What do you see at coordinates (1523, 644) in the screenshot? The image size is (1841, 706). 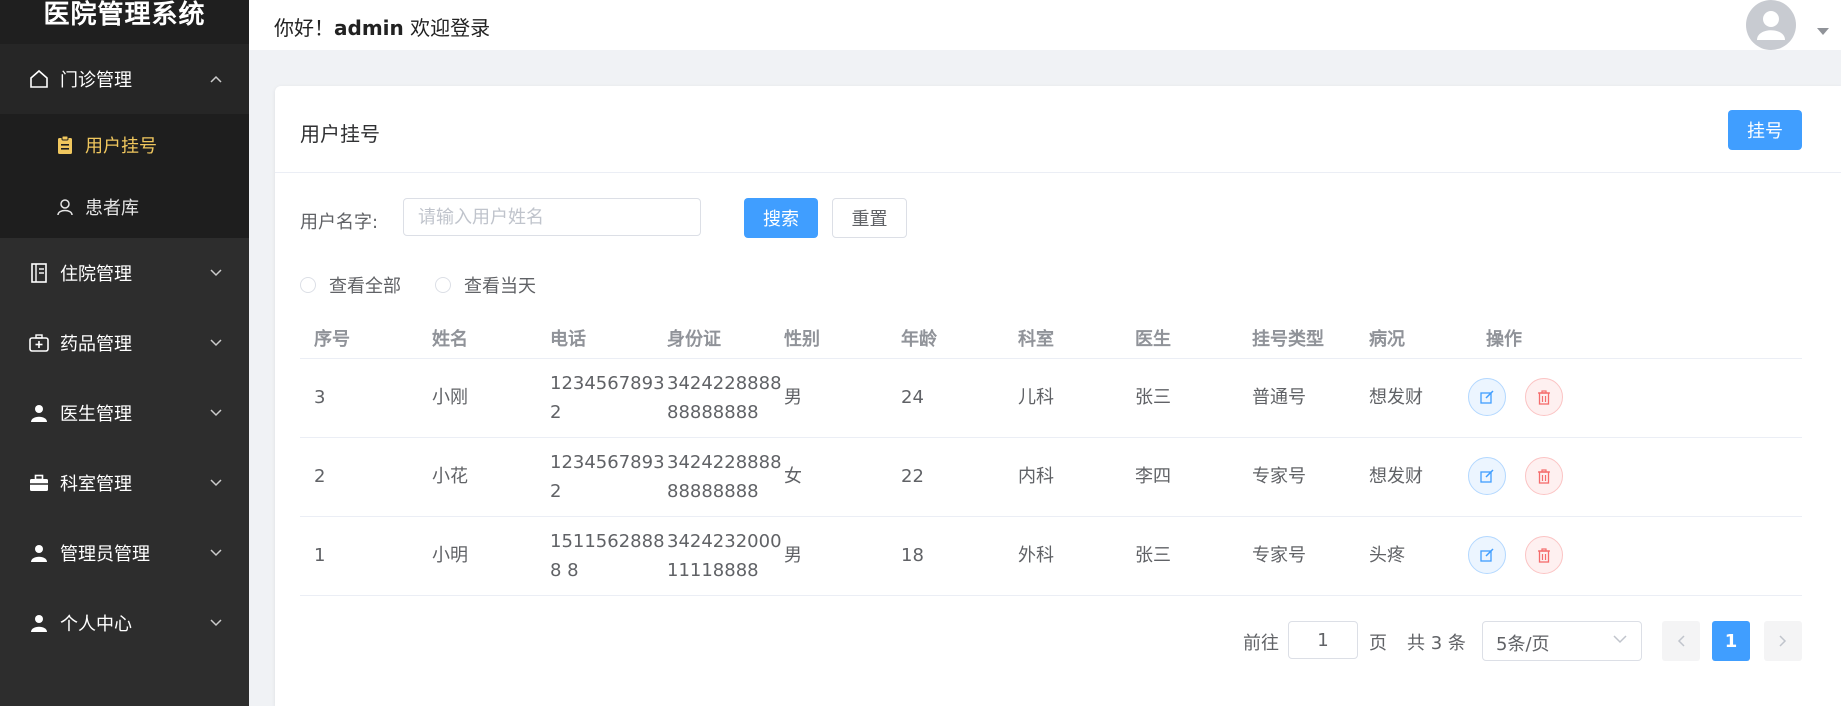 I see `page-size-value: 5条/页` at bounding box center [1523, 644].